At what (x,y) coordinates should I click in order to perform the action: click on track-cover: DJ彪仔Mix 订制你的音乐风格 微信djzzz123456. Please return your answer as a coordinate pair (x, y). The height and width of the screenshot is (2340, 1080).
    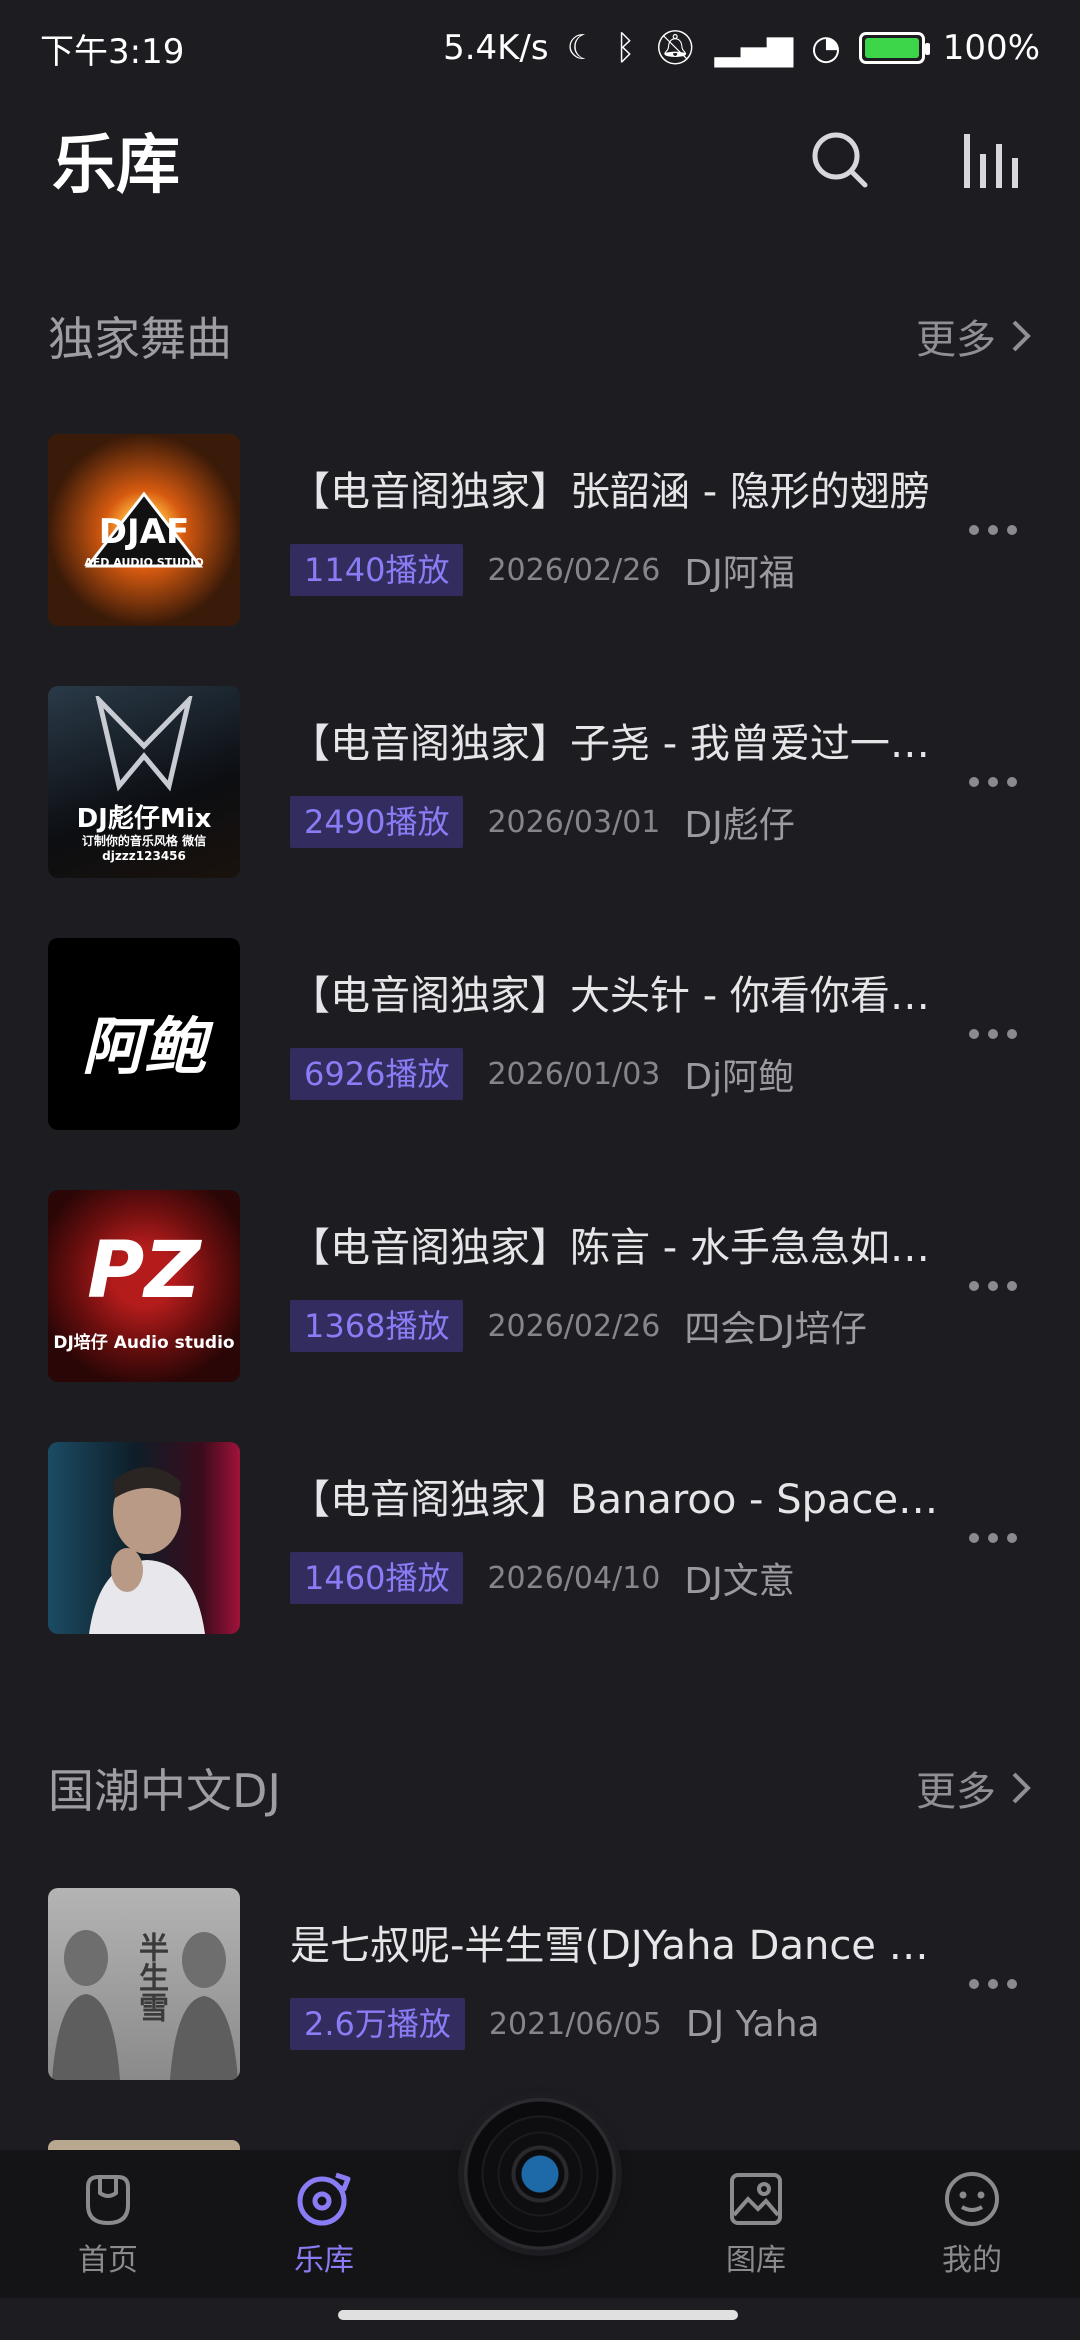
    Looking at the image, I should click on (144, 782).